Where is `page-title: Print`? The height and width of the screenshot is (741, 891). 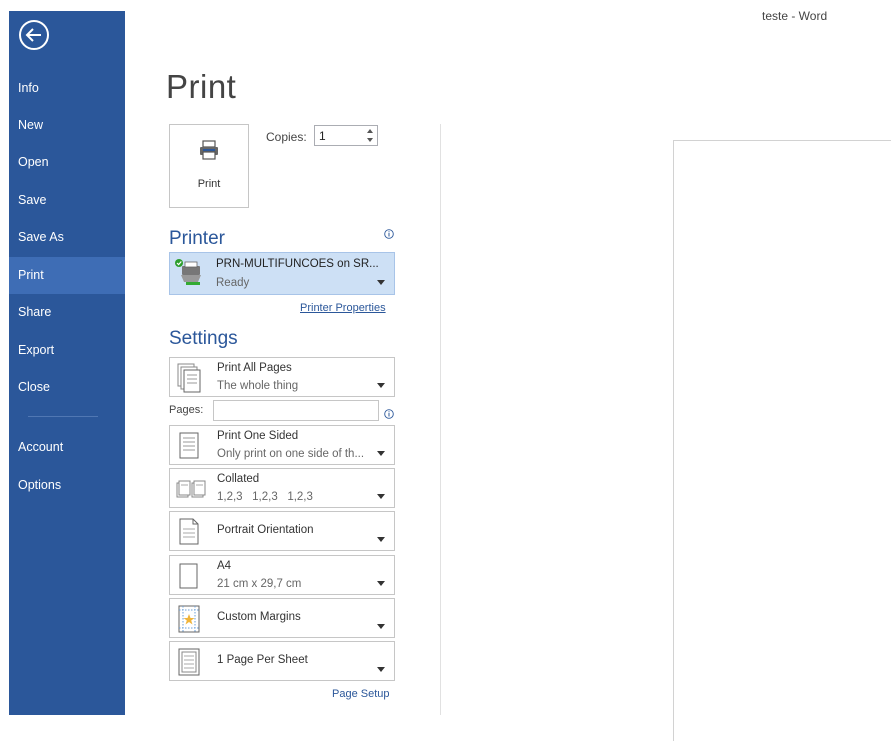 page-title: Print is located at coordinates (201, 86).